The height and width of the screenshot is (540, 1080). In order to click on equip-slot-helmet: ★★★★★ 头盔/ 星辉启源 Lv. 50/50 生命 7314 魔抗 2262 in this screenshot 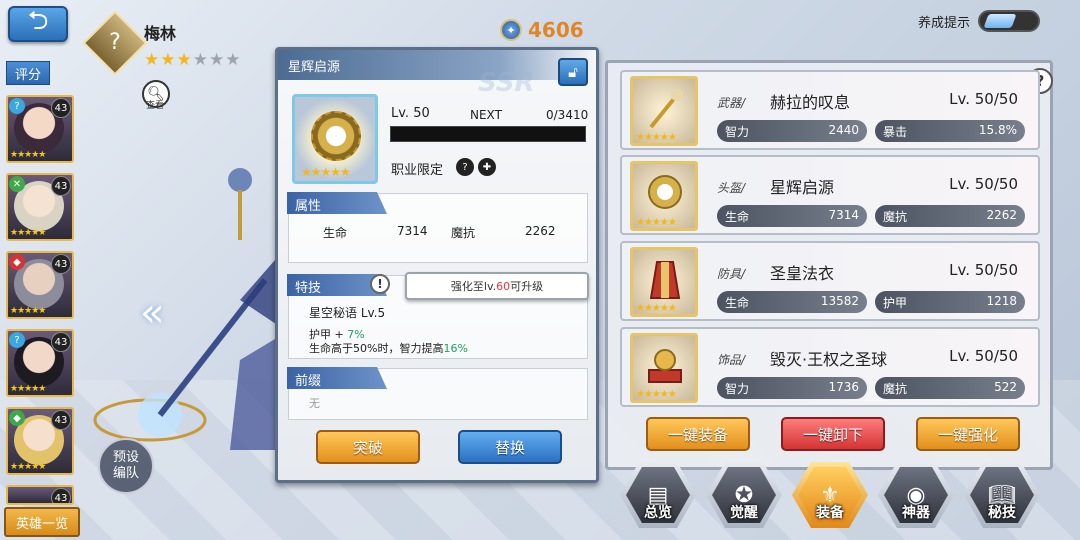, I will do `click(830, 195)`.